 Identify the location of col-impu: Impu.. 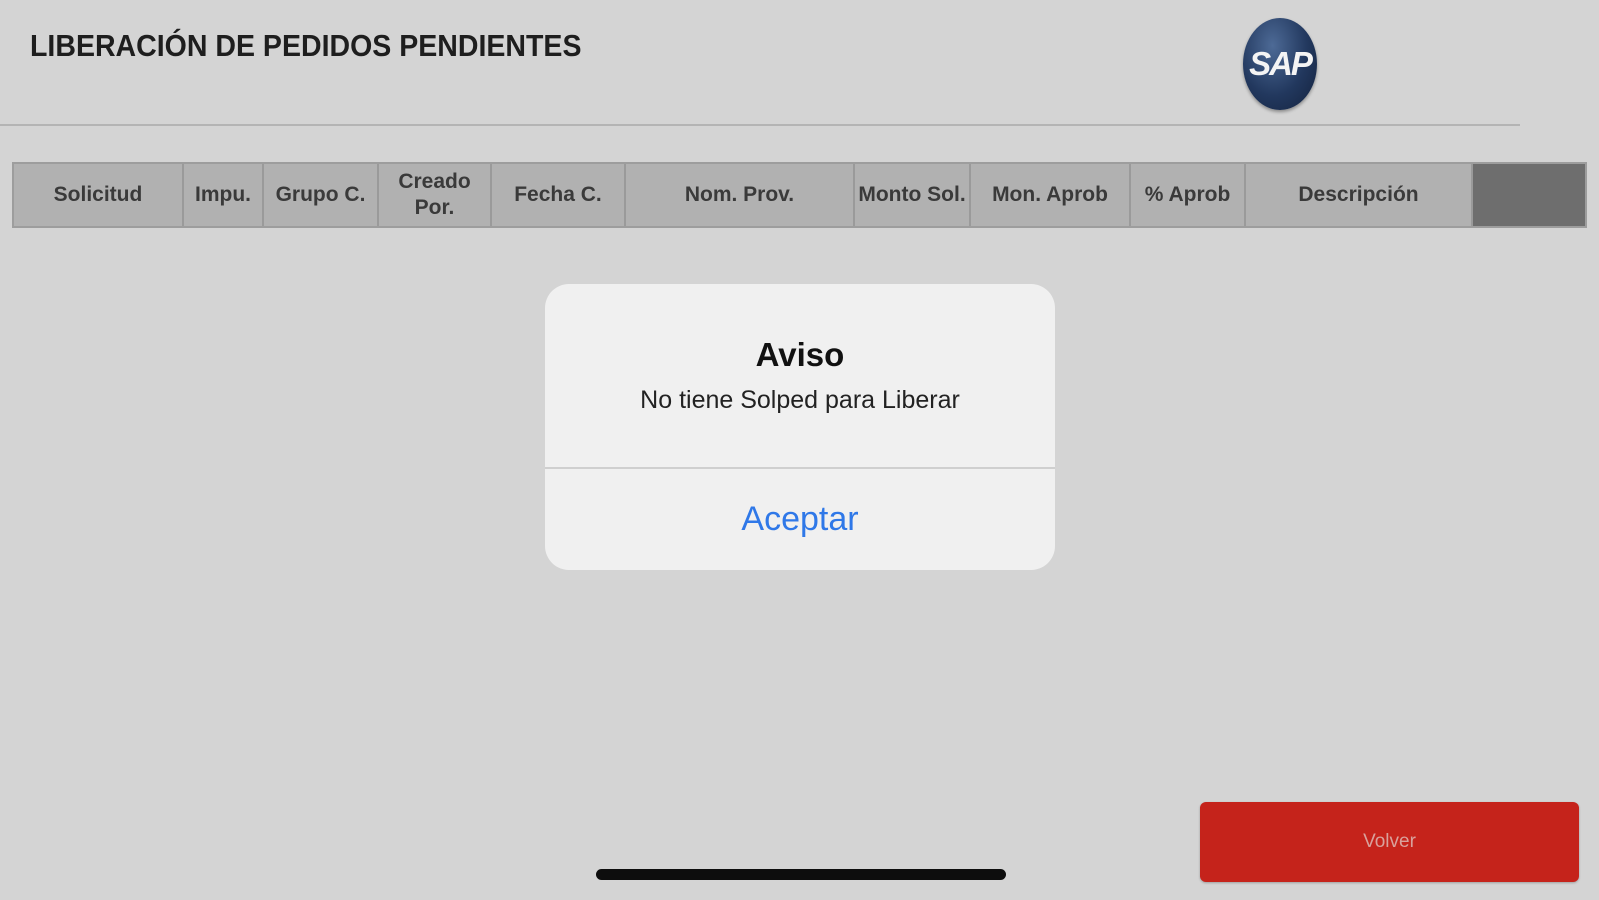
(224, 195).